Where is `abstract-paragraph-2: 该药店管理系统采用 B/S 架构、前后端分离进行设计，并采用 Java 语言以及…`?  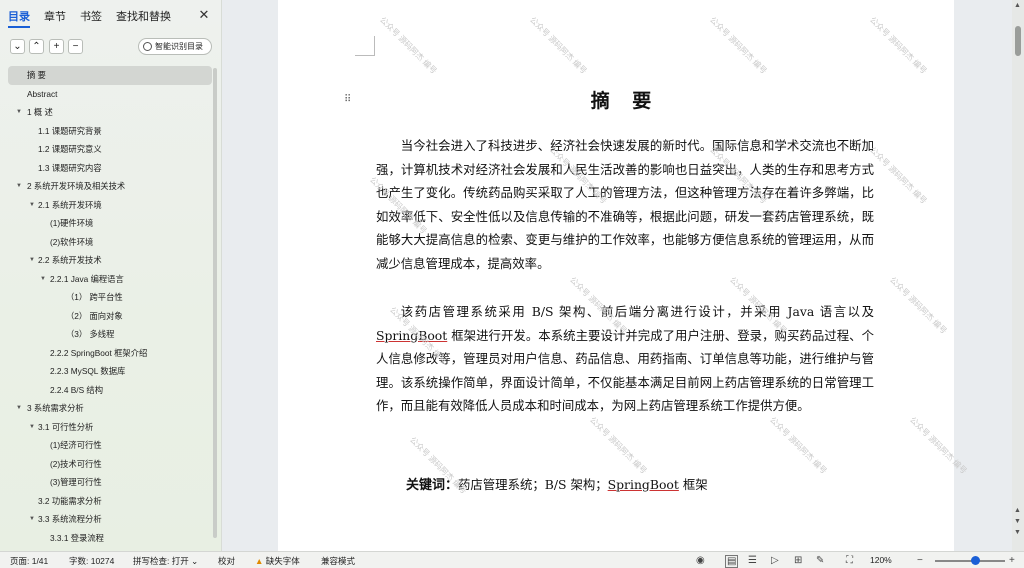 abstract-paragraph-2: 该药店管理系统采用 B/S 架构、前后端分离进行设计，并采用 Java 语言以及… is located at coordinates (625, 359).